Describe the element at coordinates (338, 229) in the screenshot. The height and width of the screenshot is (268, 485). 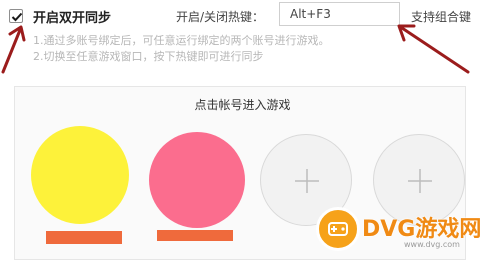
I see `watermark-logo-icon` at that location.